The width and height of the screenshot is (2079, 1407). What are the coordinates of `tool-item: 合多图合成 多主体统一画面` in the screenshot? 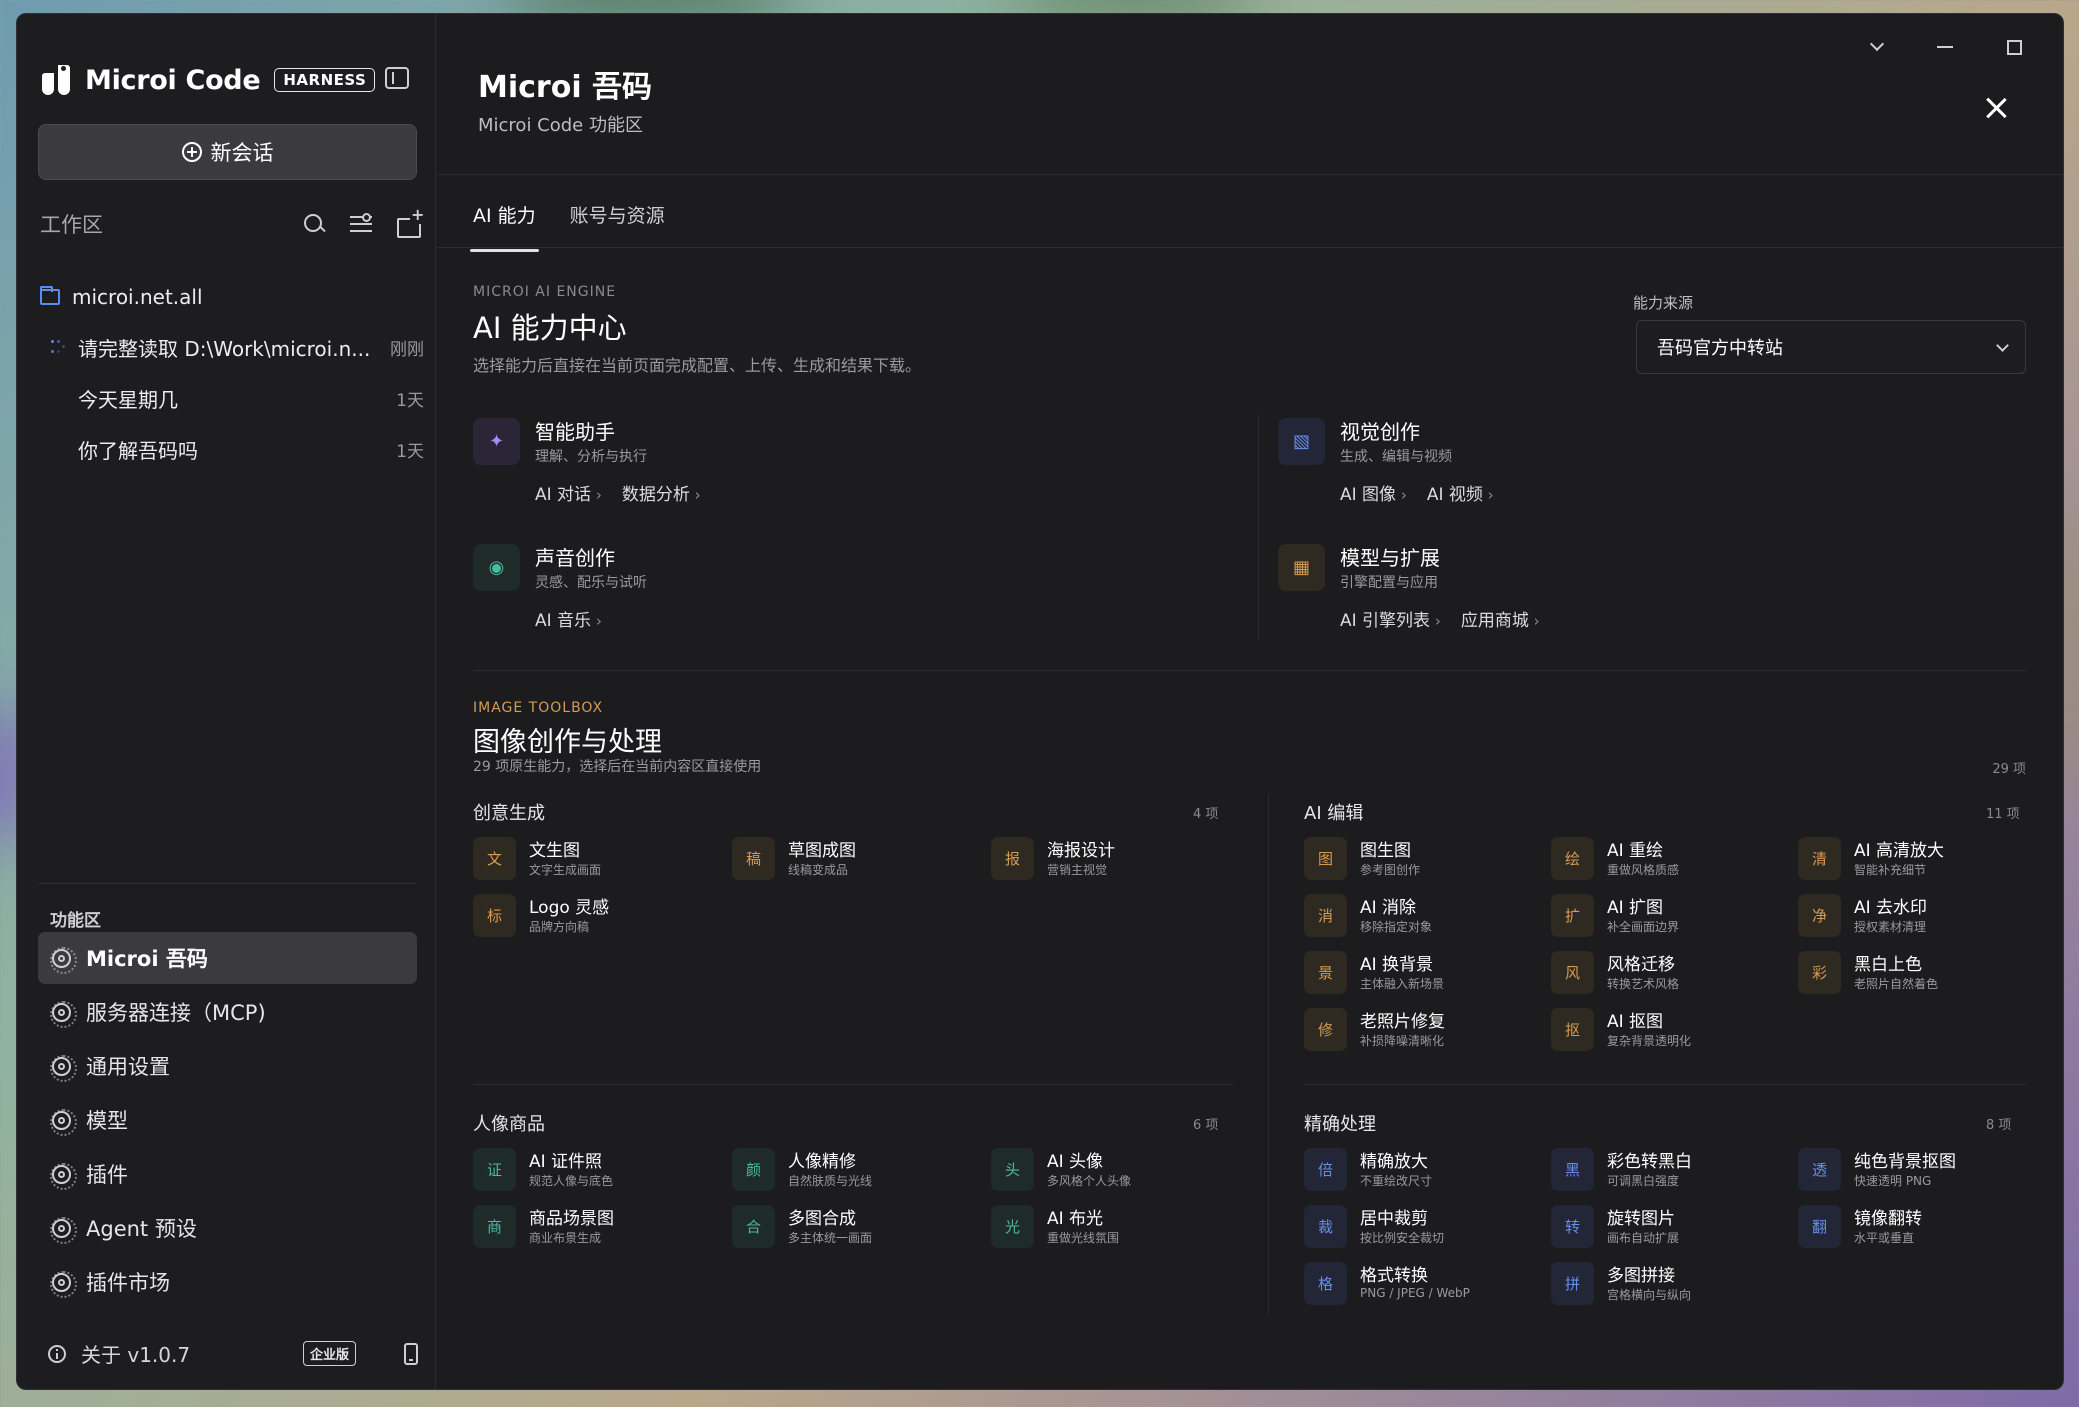 It's located at (854, 1230).